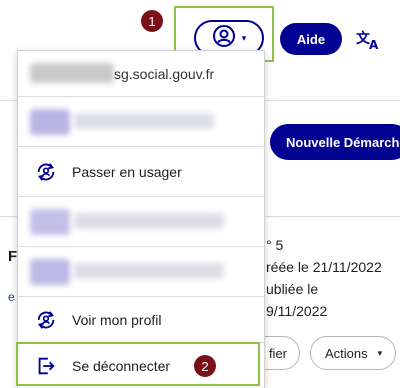  I want to click on procedure-link-fragment: e, so click(11, 297).